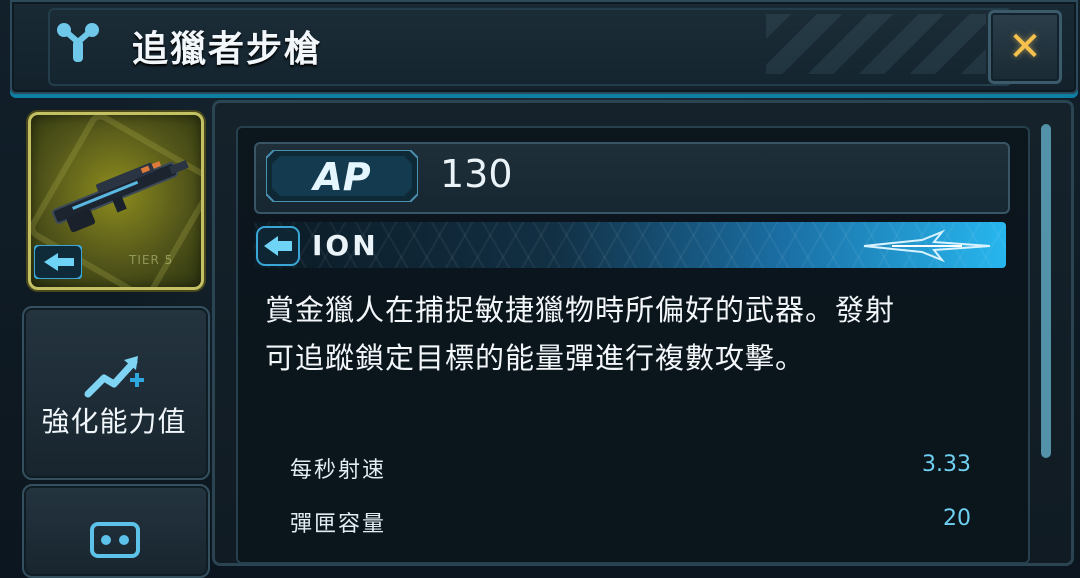  Describe the element at coordinates (345, 245) in the screenshot. I see `damage-type-label: ION` at that location.